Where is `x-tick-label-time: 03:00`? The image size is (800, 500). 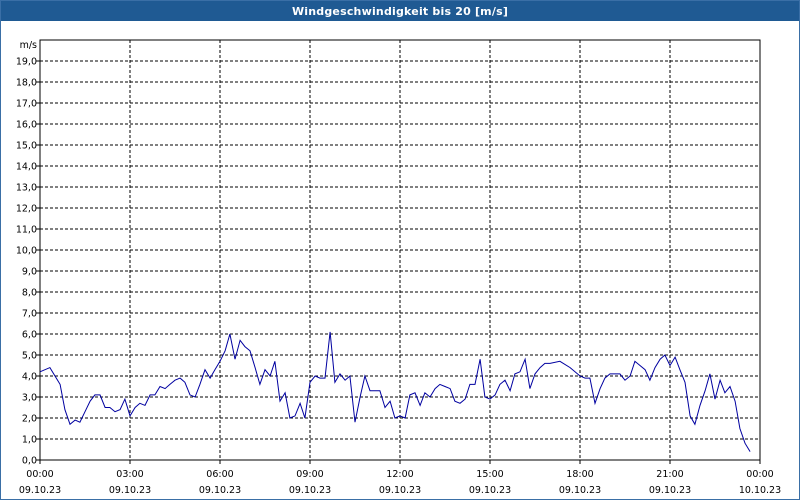 x-tick-label-time: 03:00 is located at coordinates (129, 474).